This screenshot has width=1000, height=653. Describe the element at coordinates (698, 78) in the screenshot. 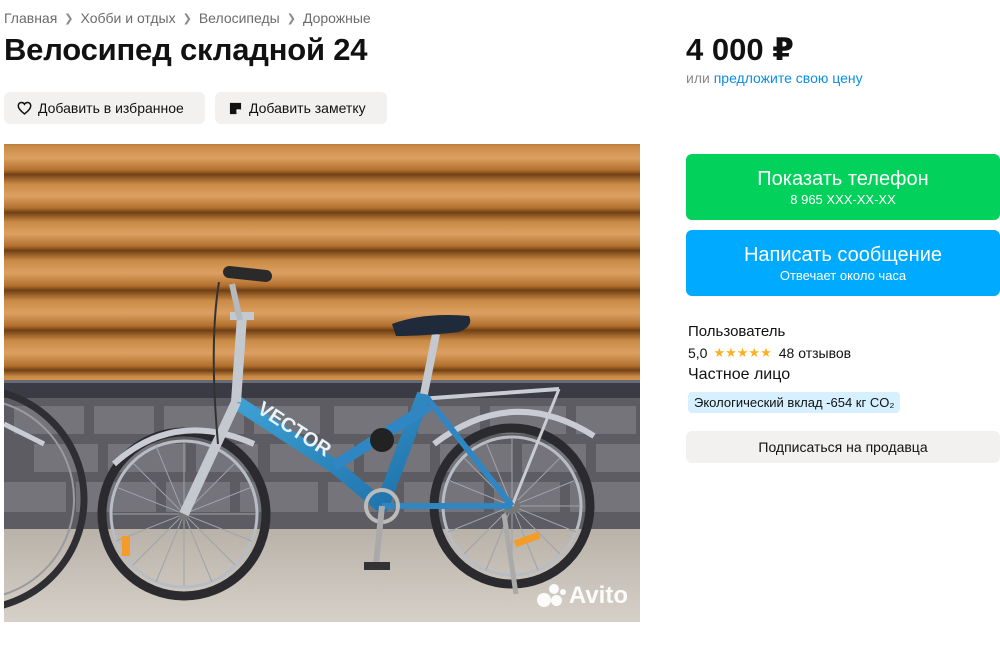

I see `price-offer-prefix: или` at that location.